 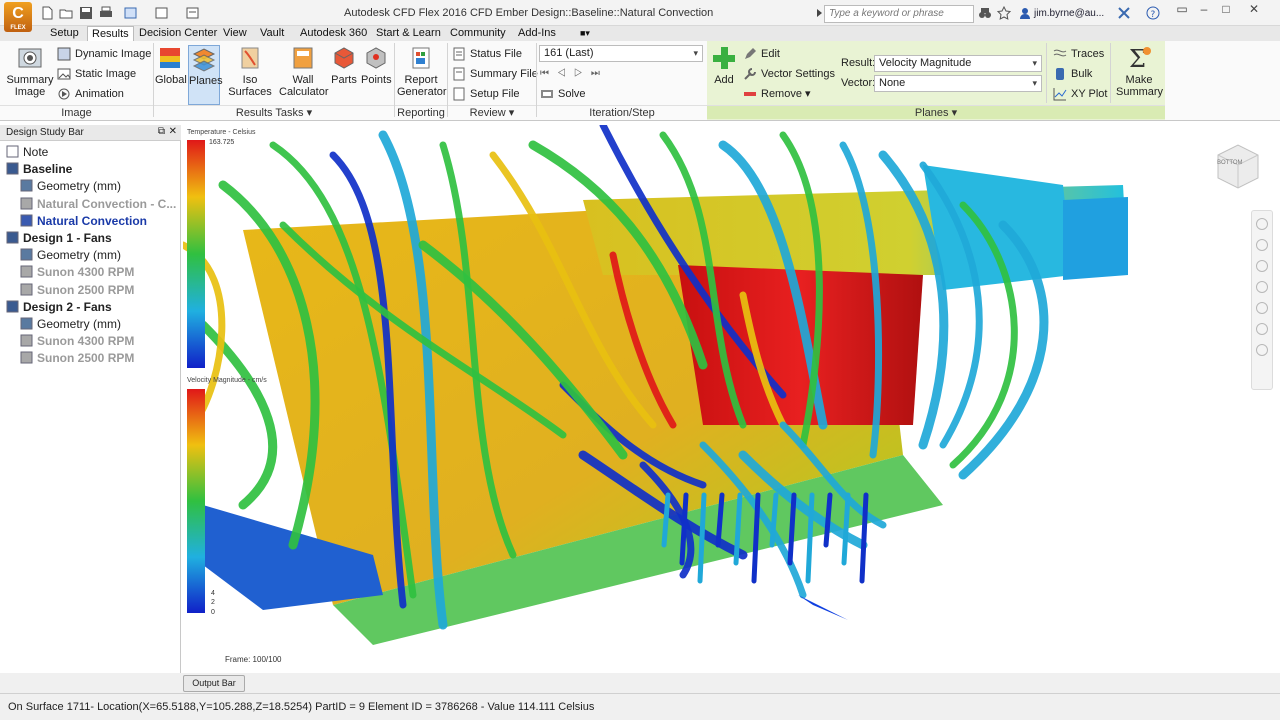 I want to click on plus-icon, so click(x=724, y=58).